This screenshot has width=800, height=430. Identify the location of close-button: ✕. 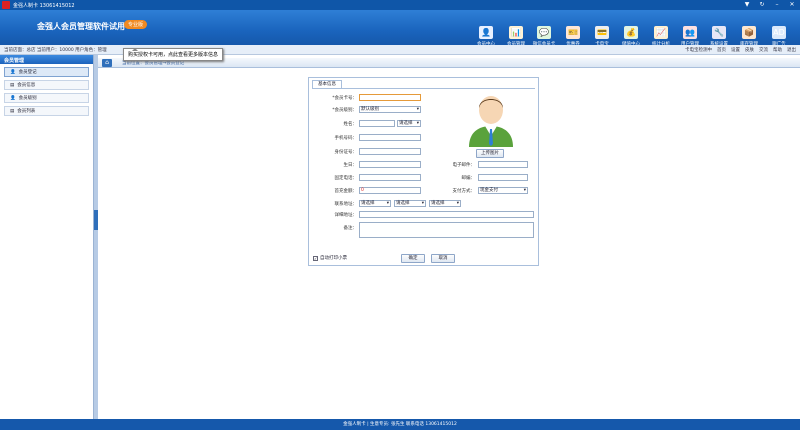
(792, 5).